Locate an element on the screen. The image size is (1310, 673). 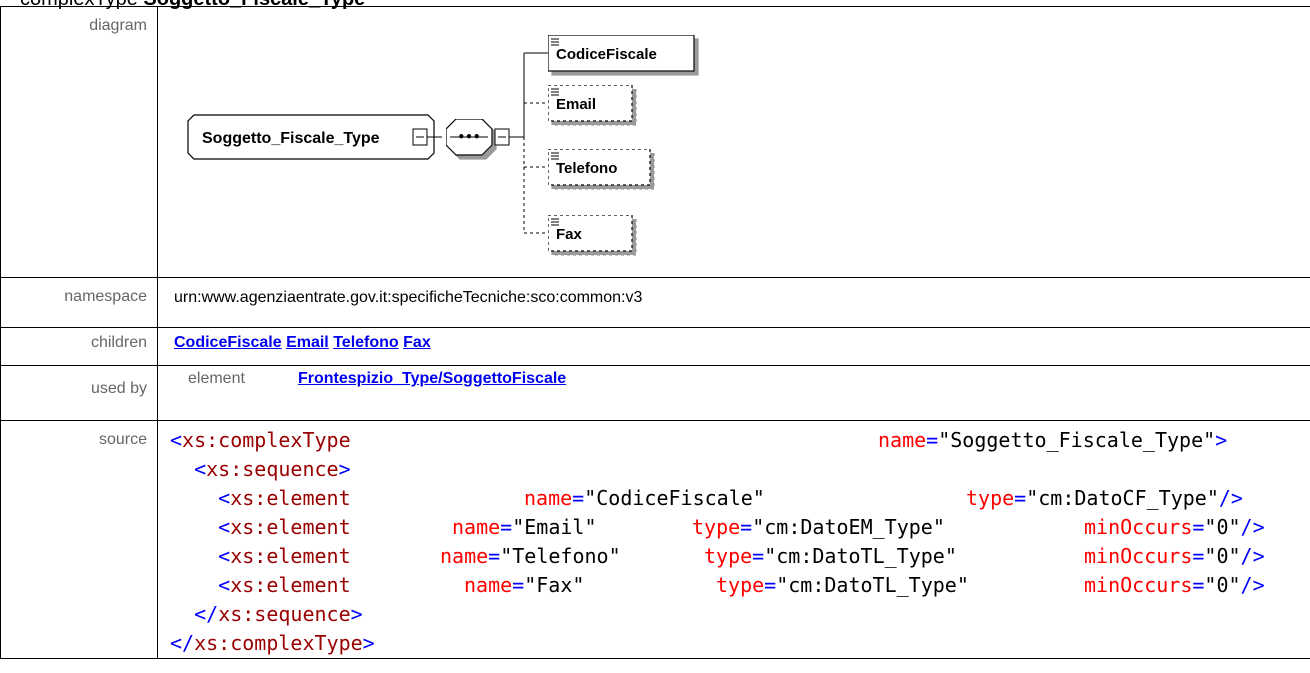
complex-type-node: Soggetto_Fiscale_Type is located at coordinates (311, 137).